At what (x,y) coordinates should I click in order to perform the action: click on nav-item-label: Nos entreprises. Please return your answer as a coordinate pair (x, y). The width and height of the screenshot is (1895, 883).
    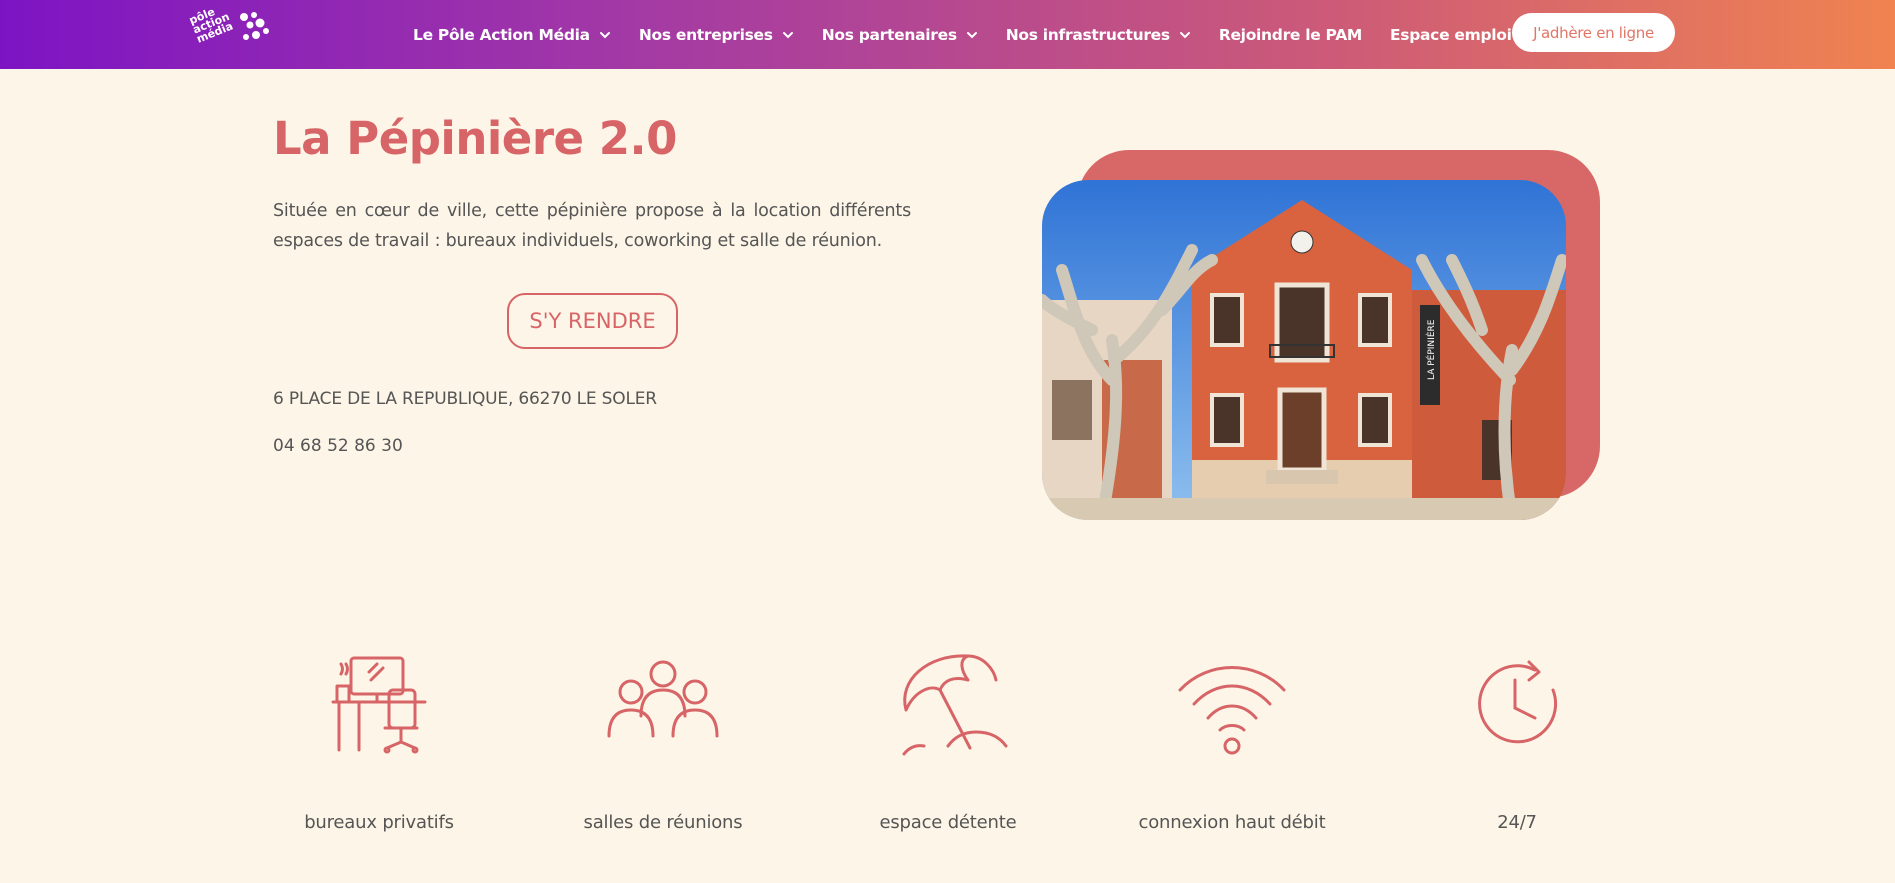
    Looking at the image, I should click on (705, 34).